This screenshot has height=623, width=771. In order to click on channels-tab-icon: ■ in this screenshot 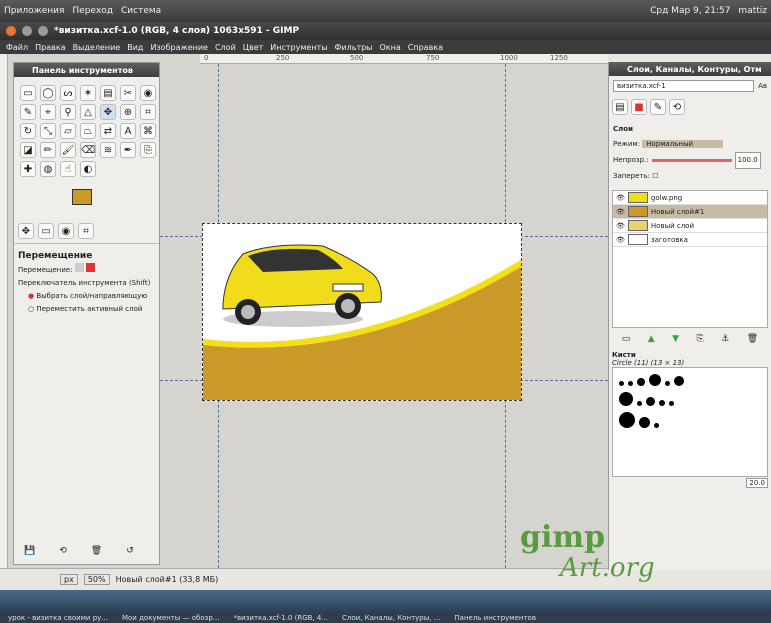, I will do `click(639, 107)`.